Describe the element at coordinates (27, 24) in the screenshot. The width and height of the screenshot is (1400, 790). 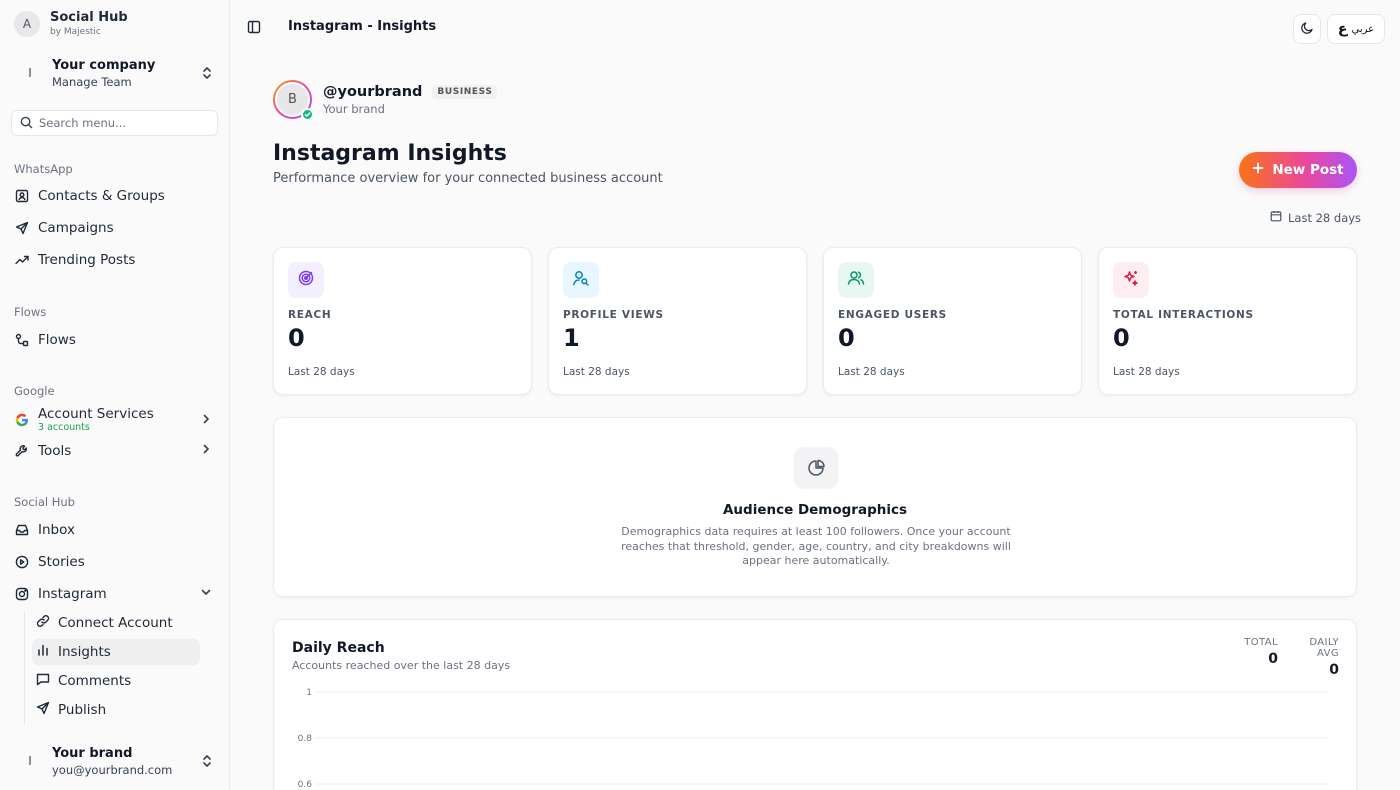
I see `brand-avatar: A` at that location.